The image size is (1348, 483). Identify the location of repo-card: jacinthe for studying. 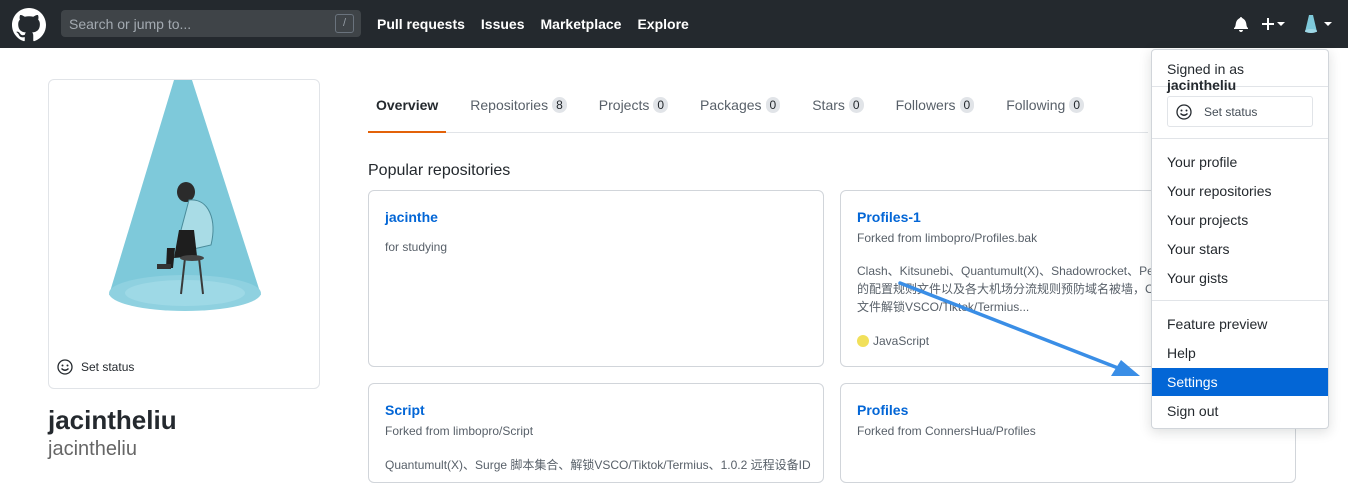
(596, 278).